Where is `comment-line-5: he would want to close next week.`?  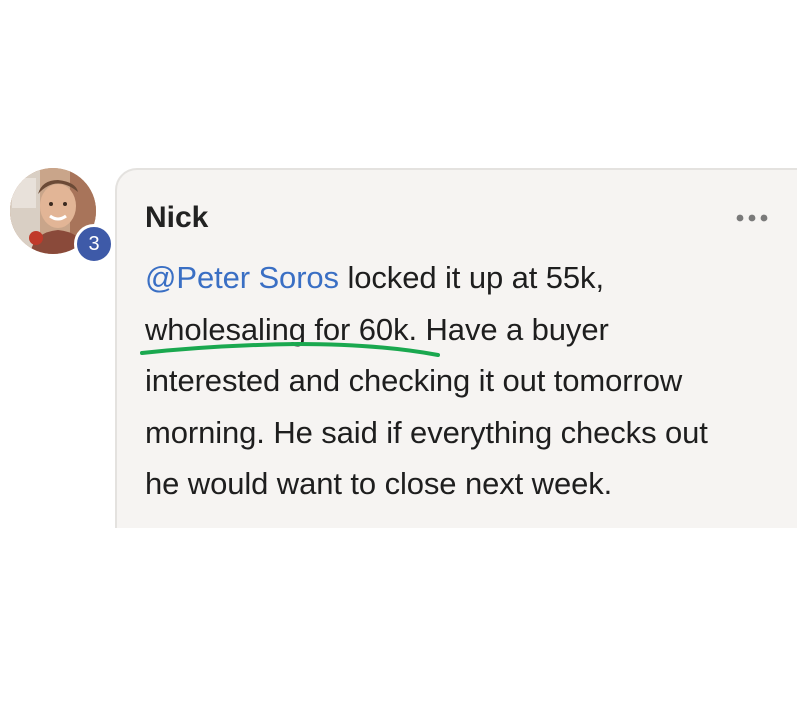 comment-line-5: he would want to close next week. is located at coordinates (379, 483).